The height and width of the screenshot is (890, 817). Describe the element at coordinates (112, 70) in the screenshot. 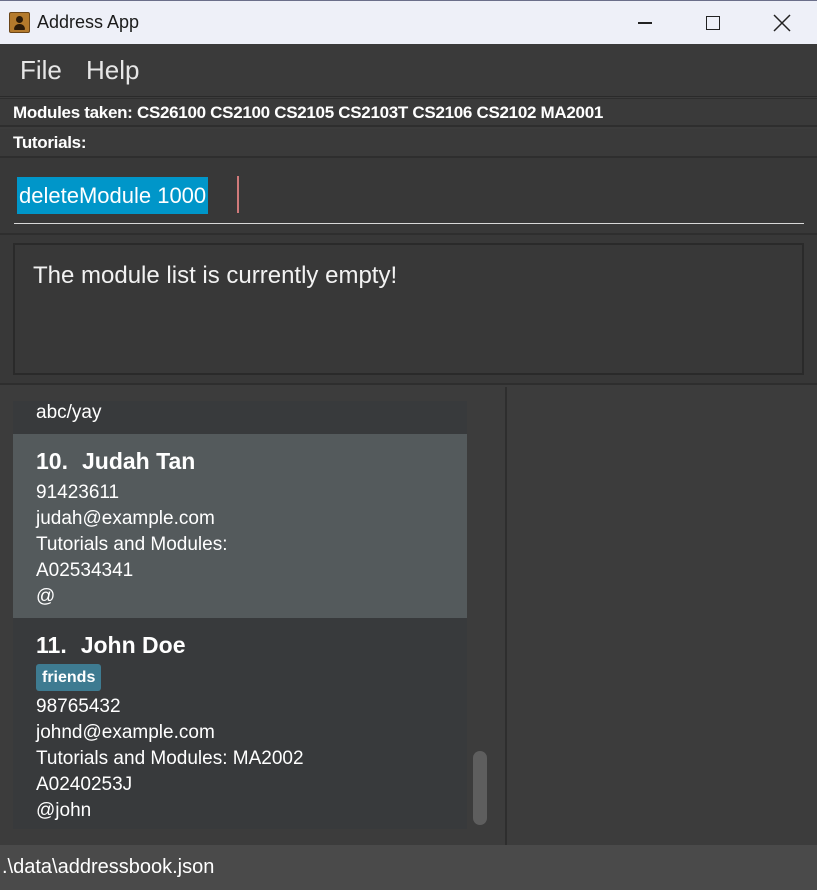

I see `menu-help: Help` at that location.